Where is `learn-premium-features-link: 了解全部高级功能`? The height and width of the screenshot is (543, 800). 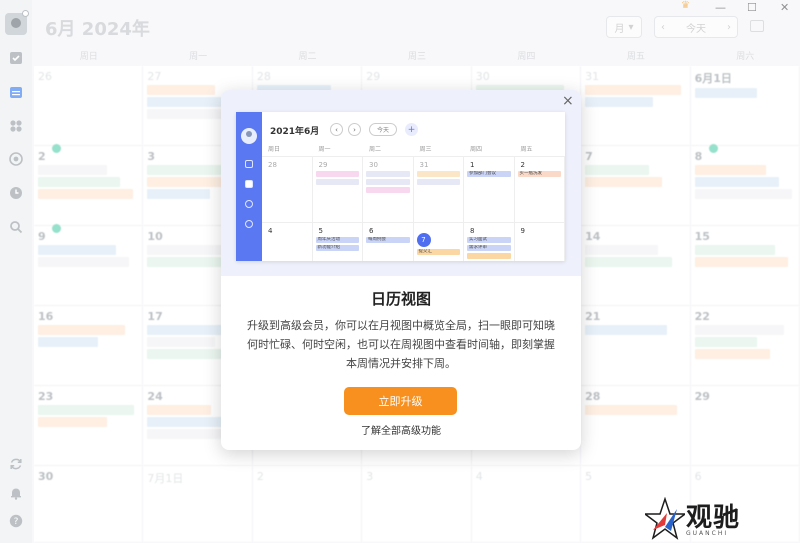
learn-premium-features-link: 了解全部高级功能 is located at coordinates (401, 429).